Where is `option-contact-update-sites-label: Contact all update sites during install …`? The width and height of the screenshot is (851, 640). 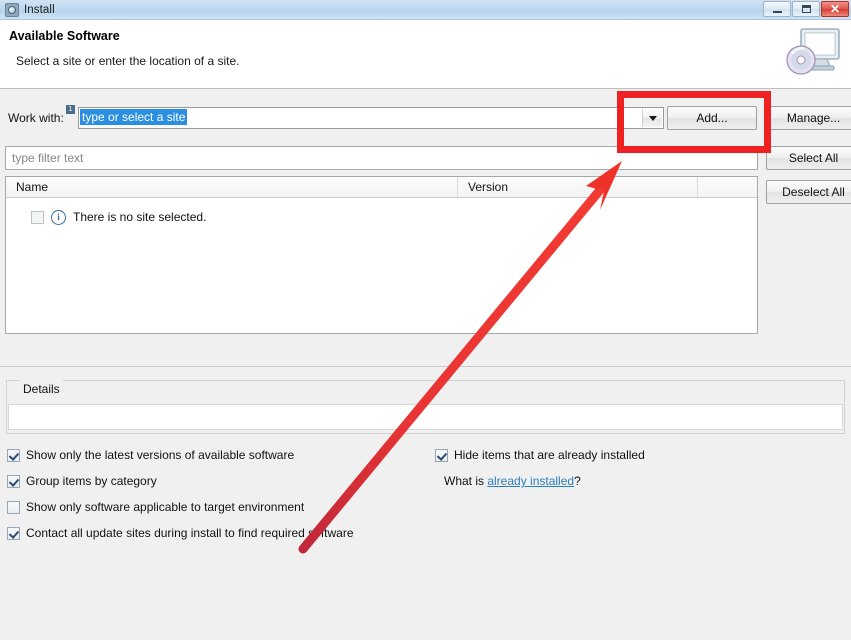
option-contact-update-sites-label: Contact all update sites during install … is located at coordinates (190, 533).